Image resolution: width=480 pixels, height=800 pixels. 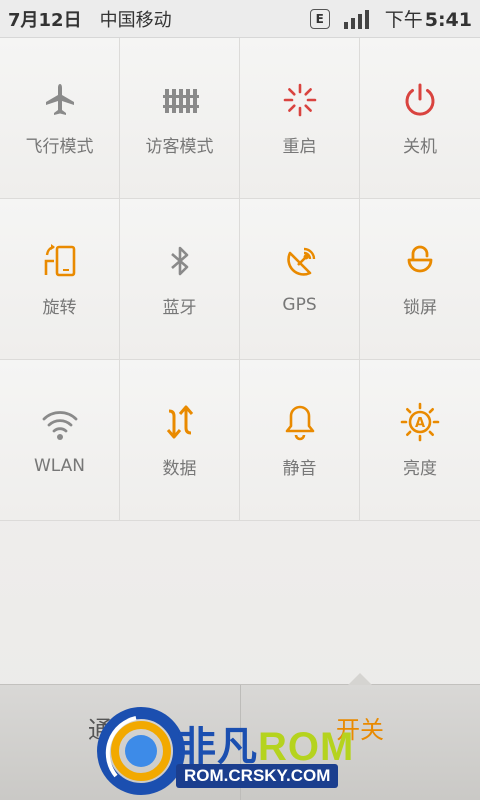 What do you see at coordinates (299, 146) in the screenshot?
I see `toggle-label: 重启` at bounding box center [299, 146].